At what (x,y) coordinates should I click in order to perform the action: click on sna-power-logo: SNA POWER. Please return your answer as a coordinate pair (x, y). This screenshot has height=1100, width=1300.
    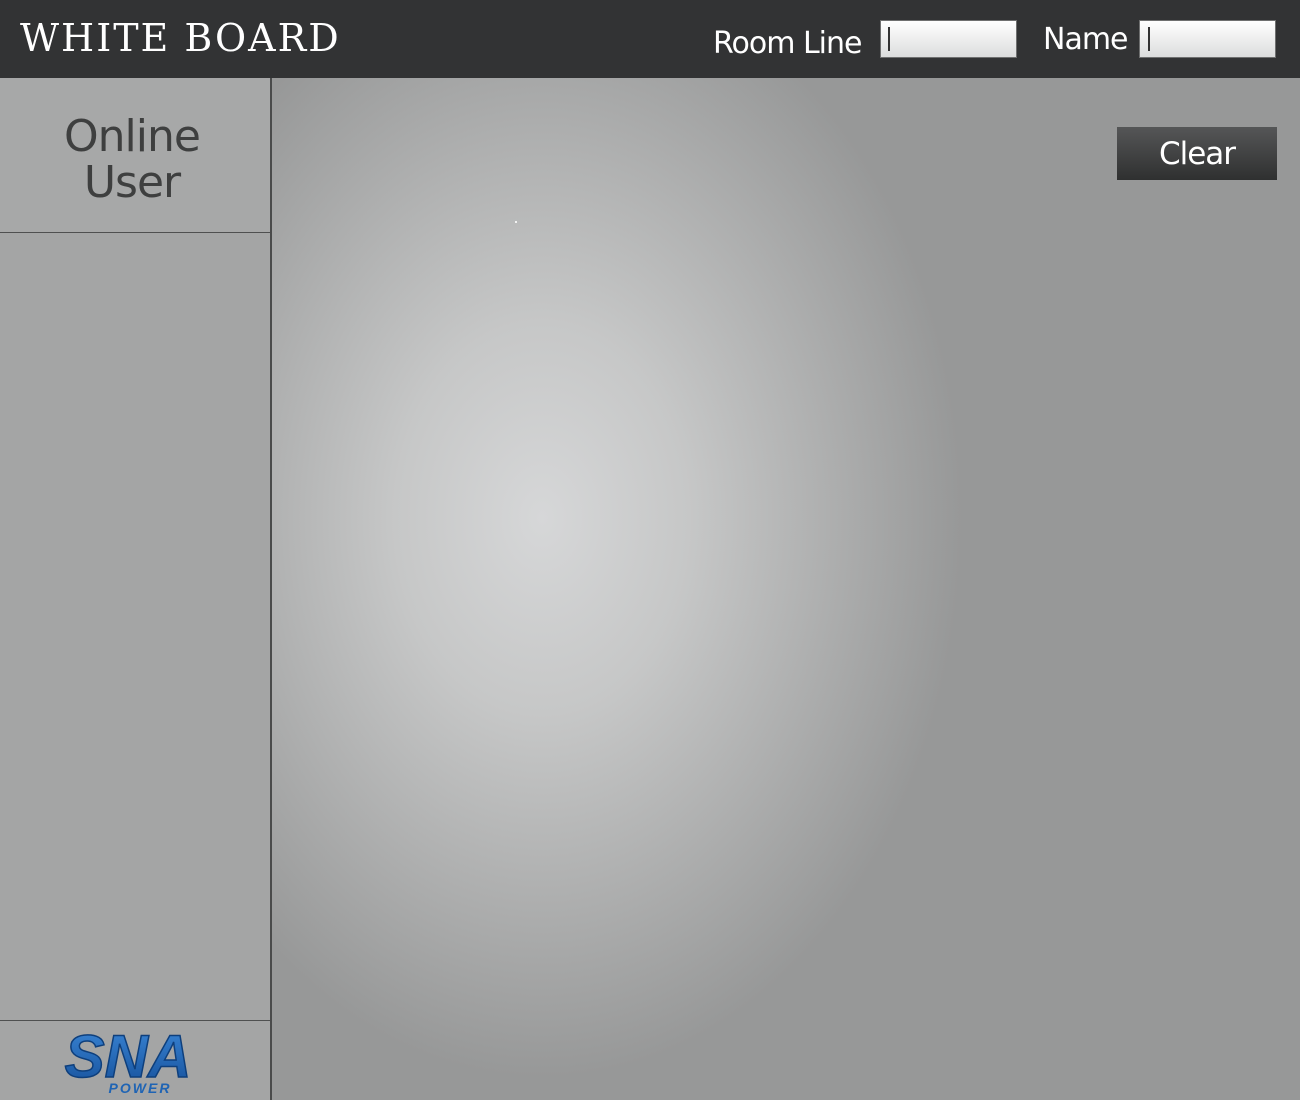
    Looking at the image, I should click on (128, 1060).